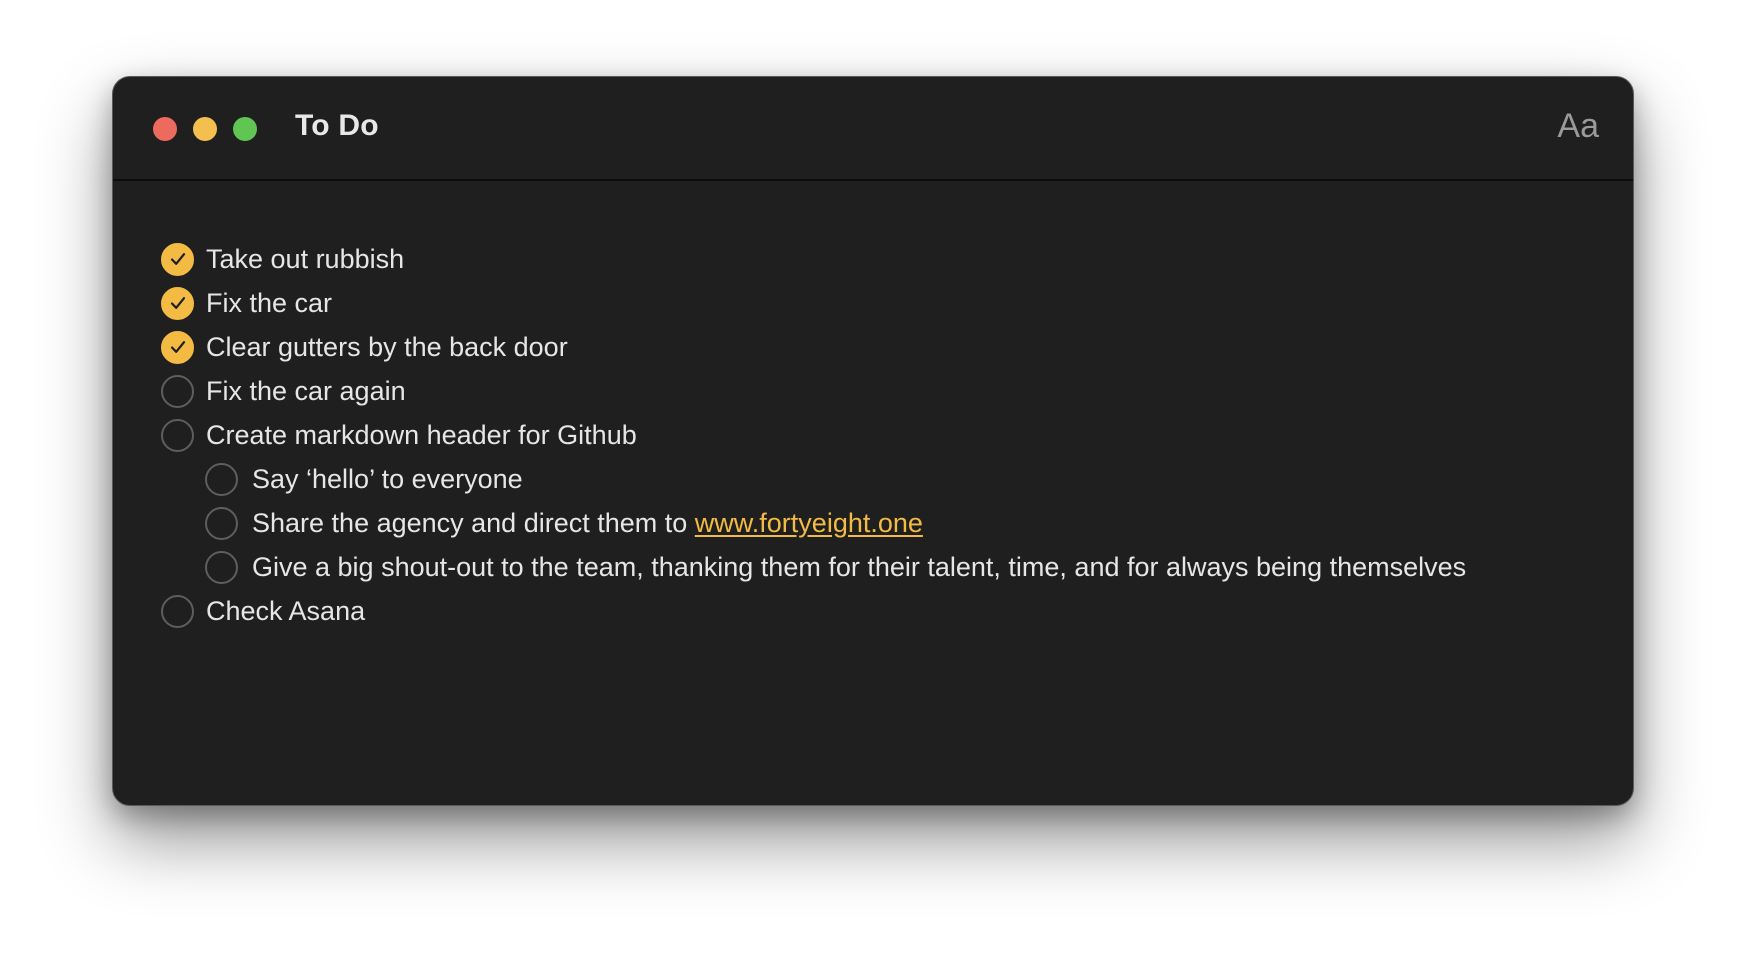 The image size is (1746, 954). I want to click on zoom-window-icon, so click(245, 129).